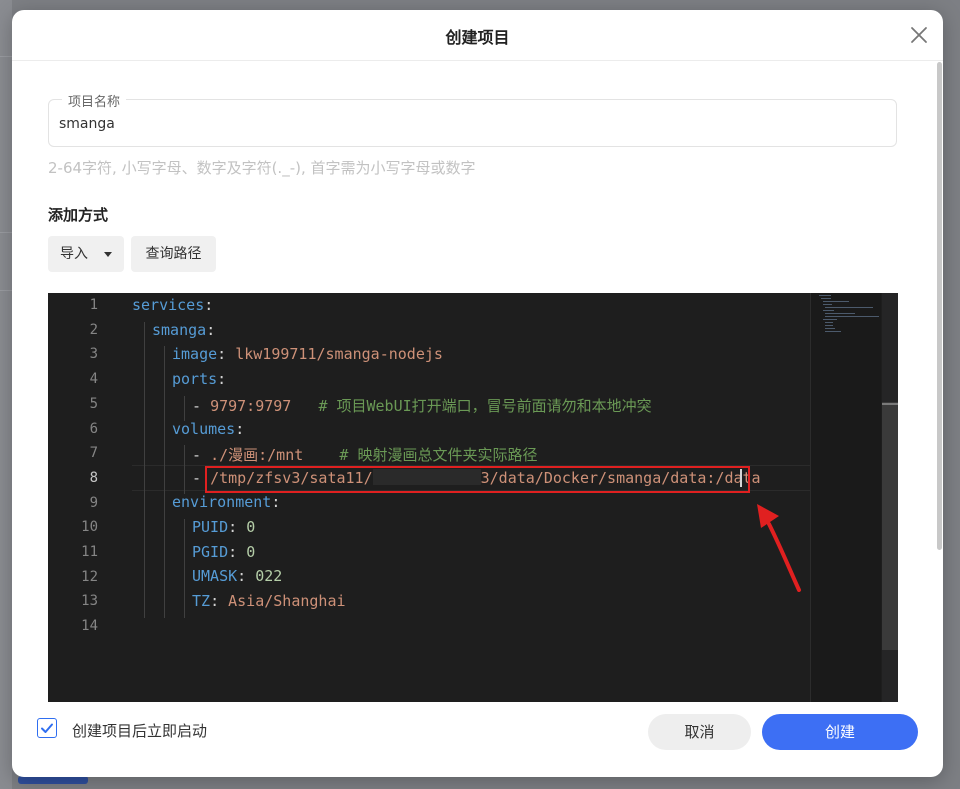 This screenshot has height=789, width=960. What do you see at coordinates (93, 503) in the screenshot?
I see `line-number: 9` at bounding box center [93, 503].